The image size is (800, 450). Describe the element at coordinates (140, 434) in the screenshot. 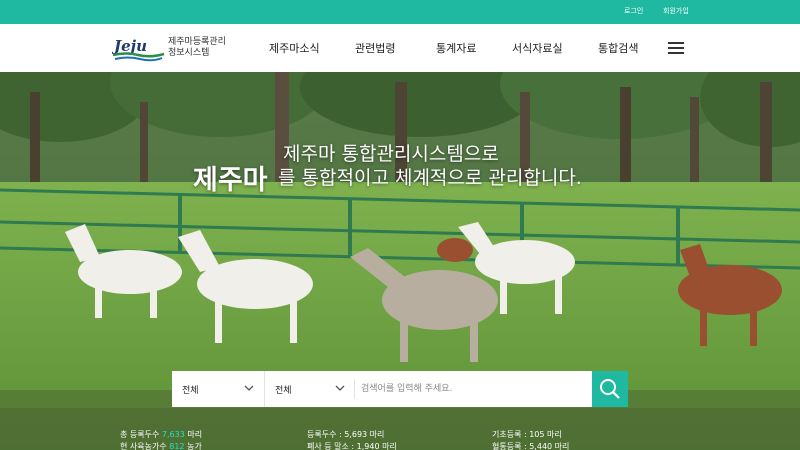

I see `stat-total-label: 총 등록두수` at that location.